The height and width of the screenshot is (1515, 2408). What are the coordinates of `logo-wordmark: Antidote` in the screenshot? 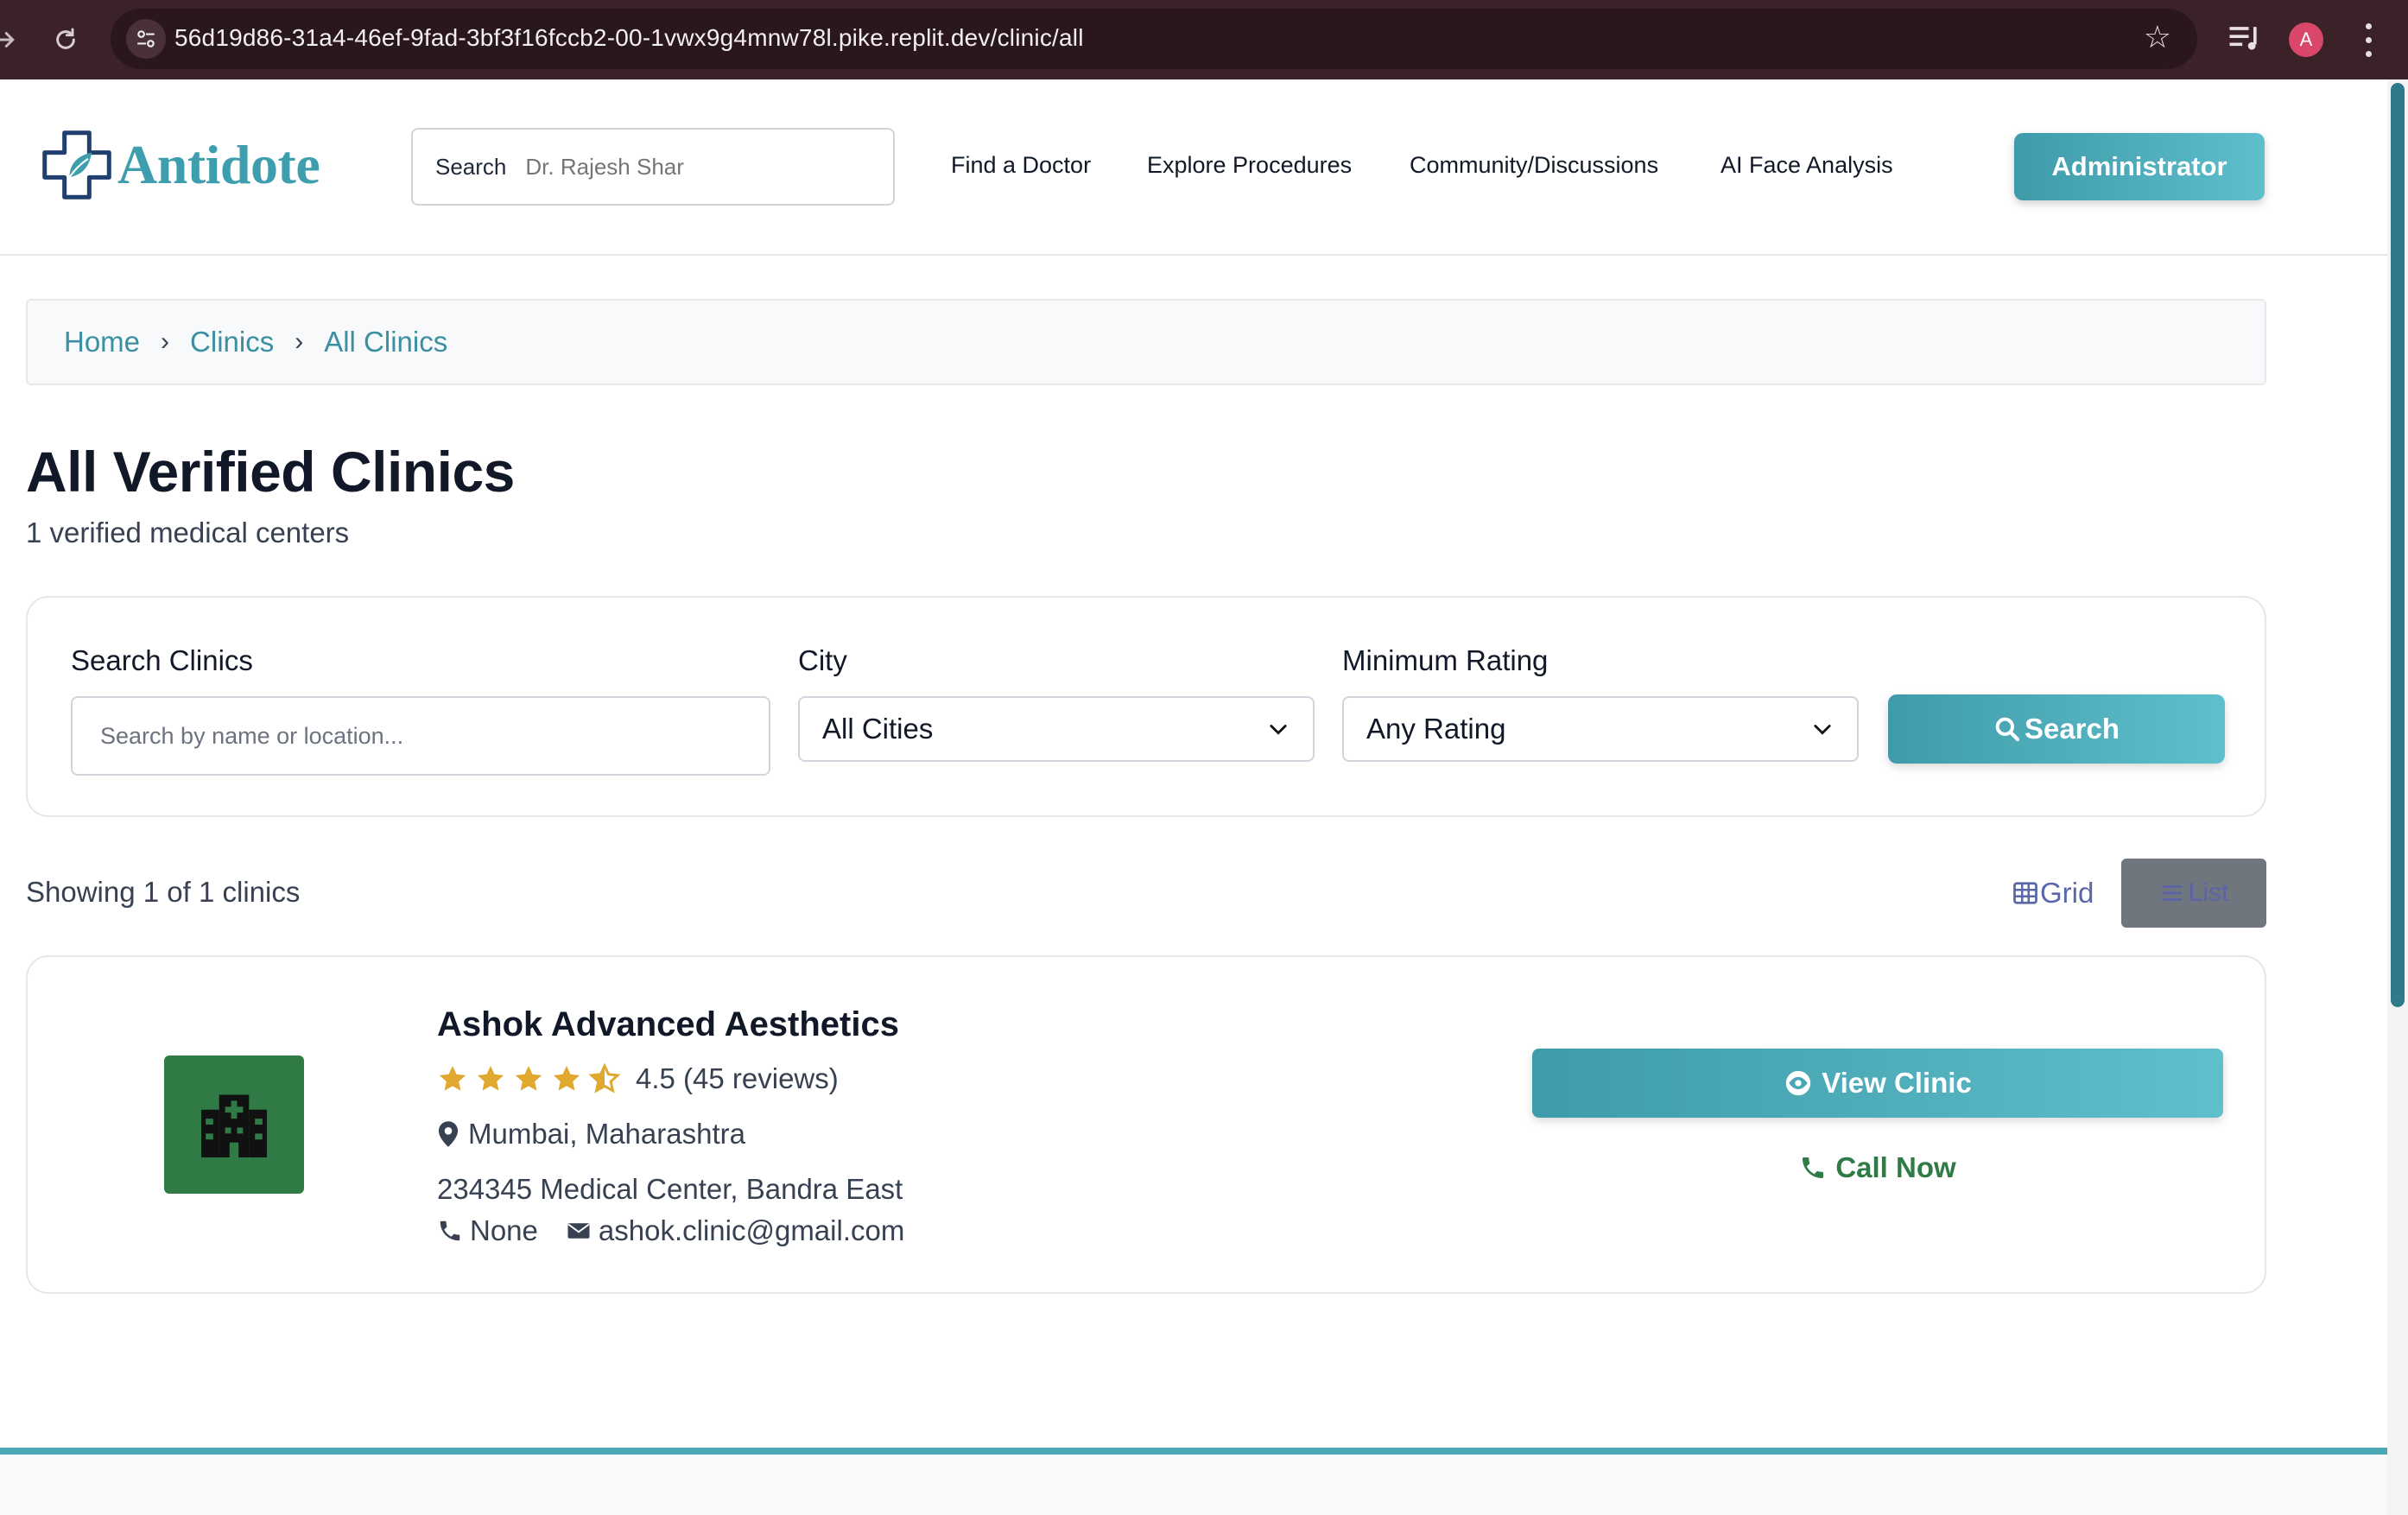 It's located at (219, 164).